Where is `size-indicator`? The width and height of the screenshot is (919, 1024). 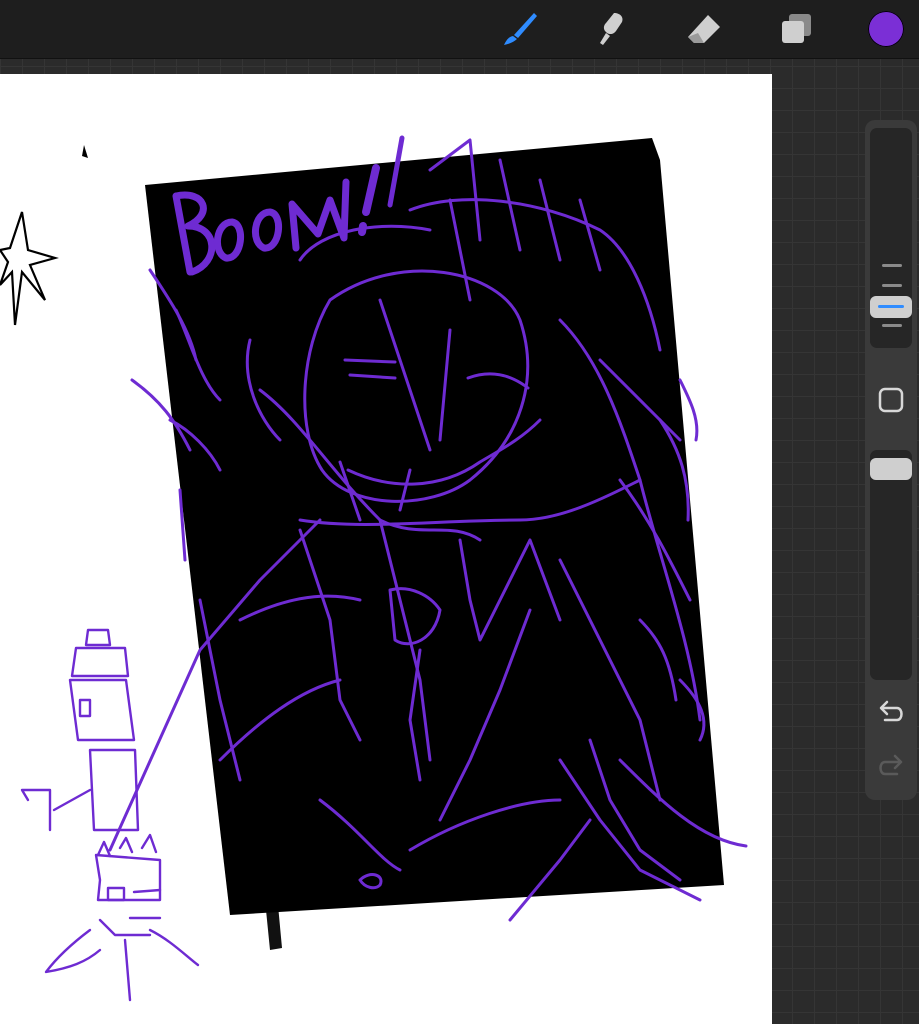 size-indicator is located at coordinates (891, 306).